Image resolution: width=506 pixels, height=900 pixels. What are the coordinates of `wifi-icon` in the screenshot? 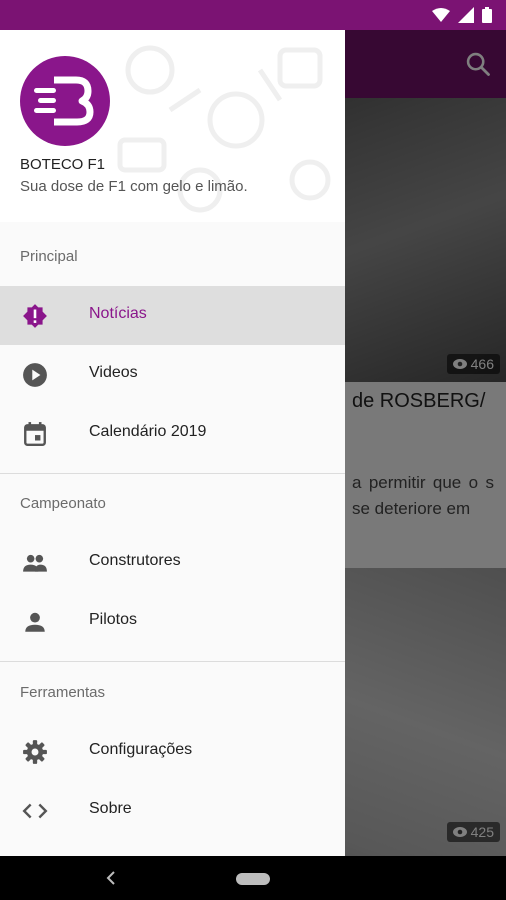 It's located at (441, 15).